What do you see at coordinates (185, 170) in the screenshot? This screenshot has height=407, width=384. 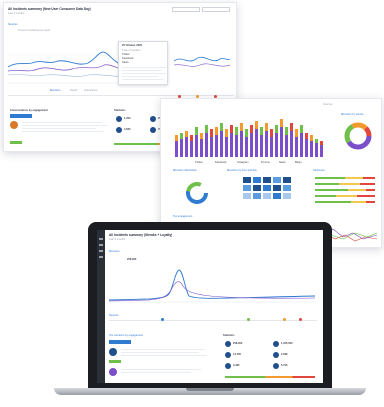 I see `distribution-title: Mentions distribution` at bounding box center [185, 170].